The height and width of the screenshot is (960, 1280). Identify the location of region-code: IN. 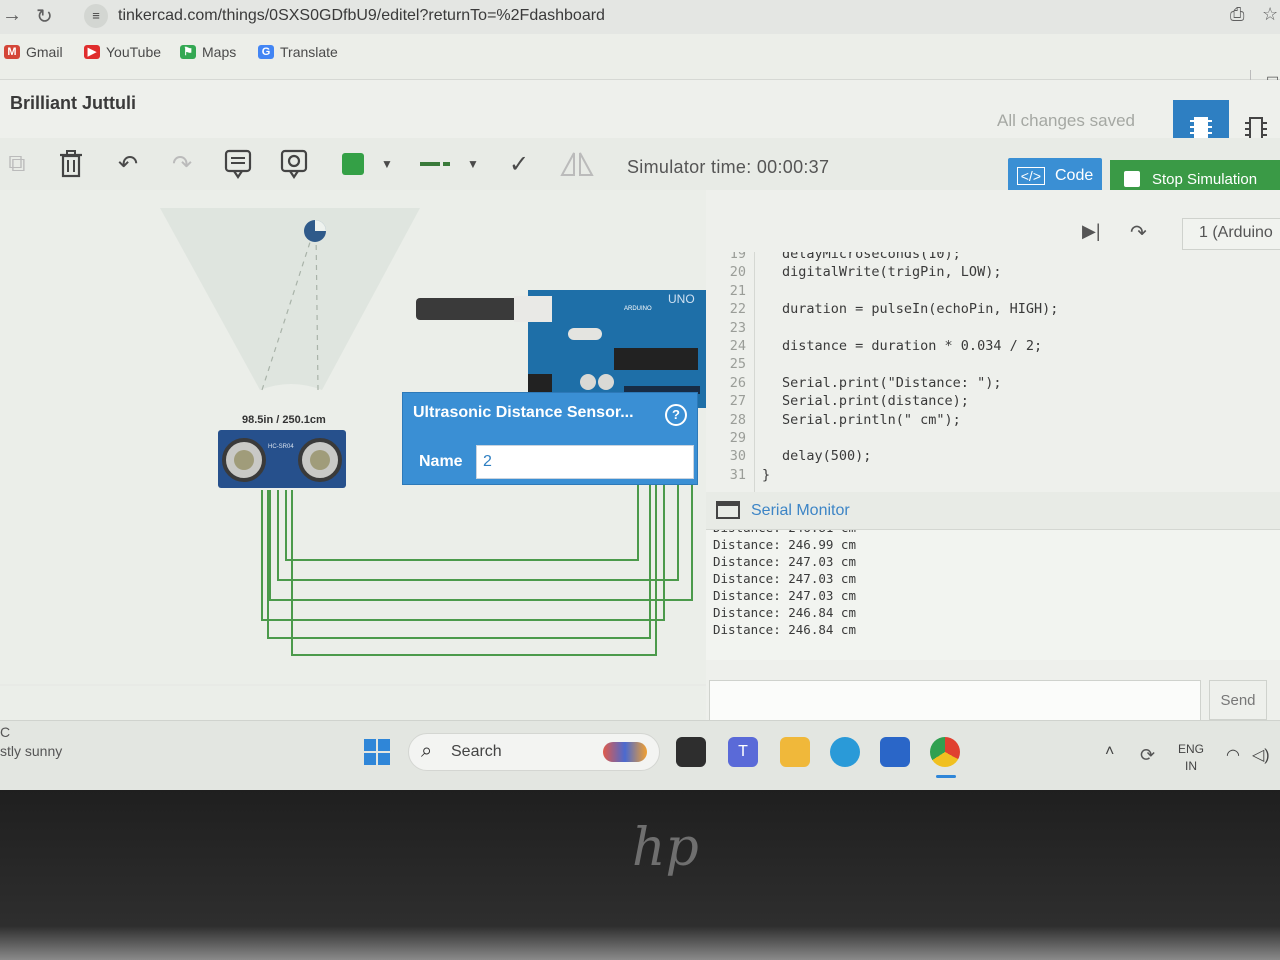
(1191, 766).